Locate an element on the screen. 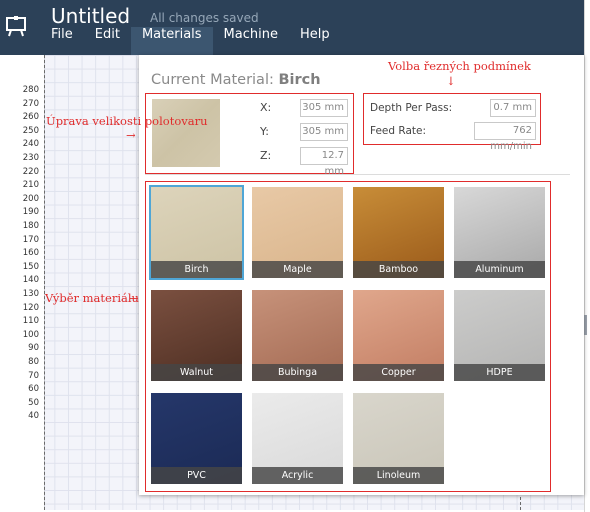 This screenshot has width=590, height=512. ruler-tick: 250 is located at coordinates (30, 130).